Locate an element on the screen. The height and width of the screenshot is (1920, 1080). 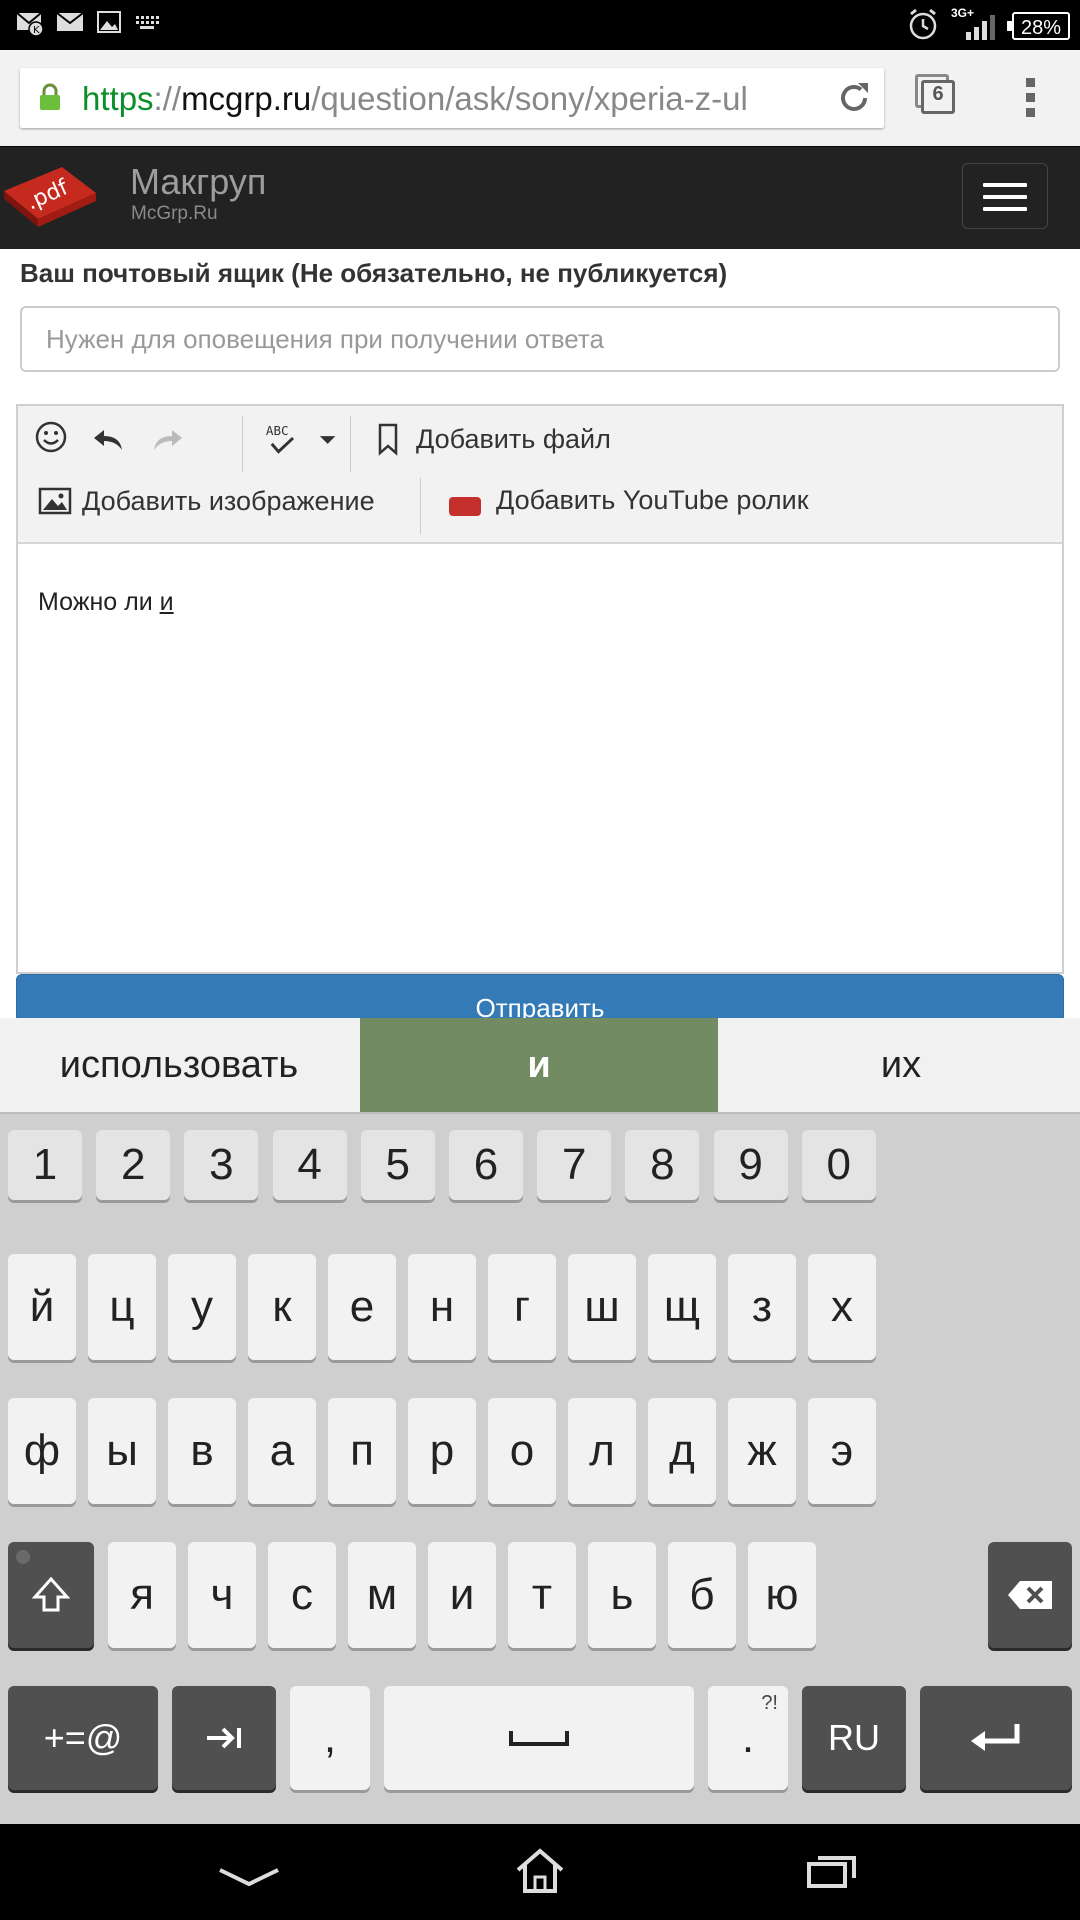
letter-key: й is located at coordinates (42, 1307).